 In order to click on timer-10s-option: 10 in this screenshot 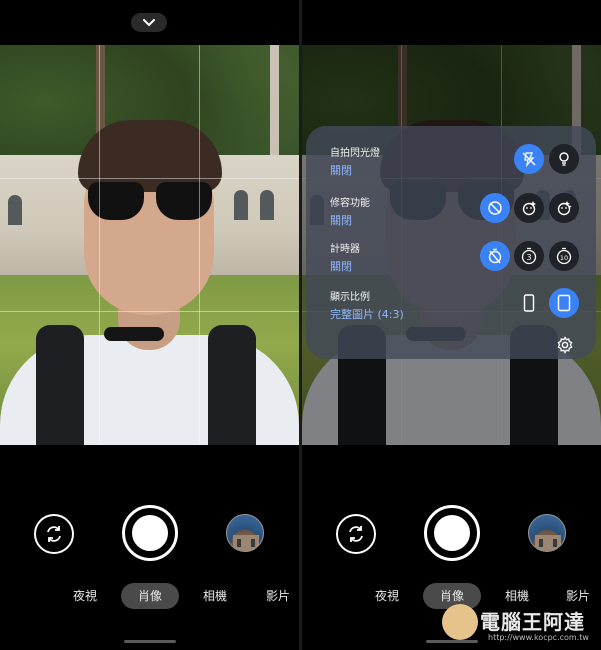, I will do `click(564, 256)`.